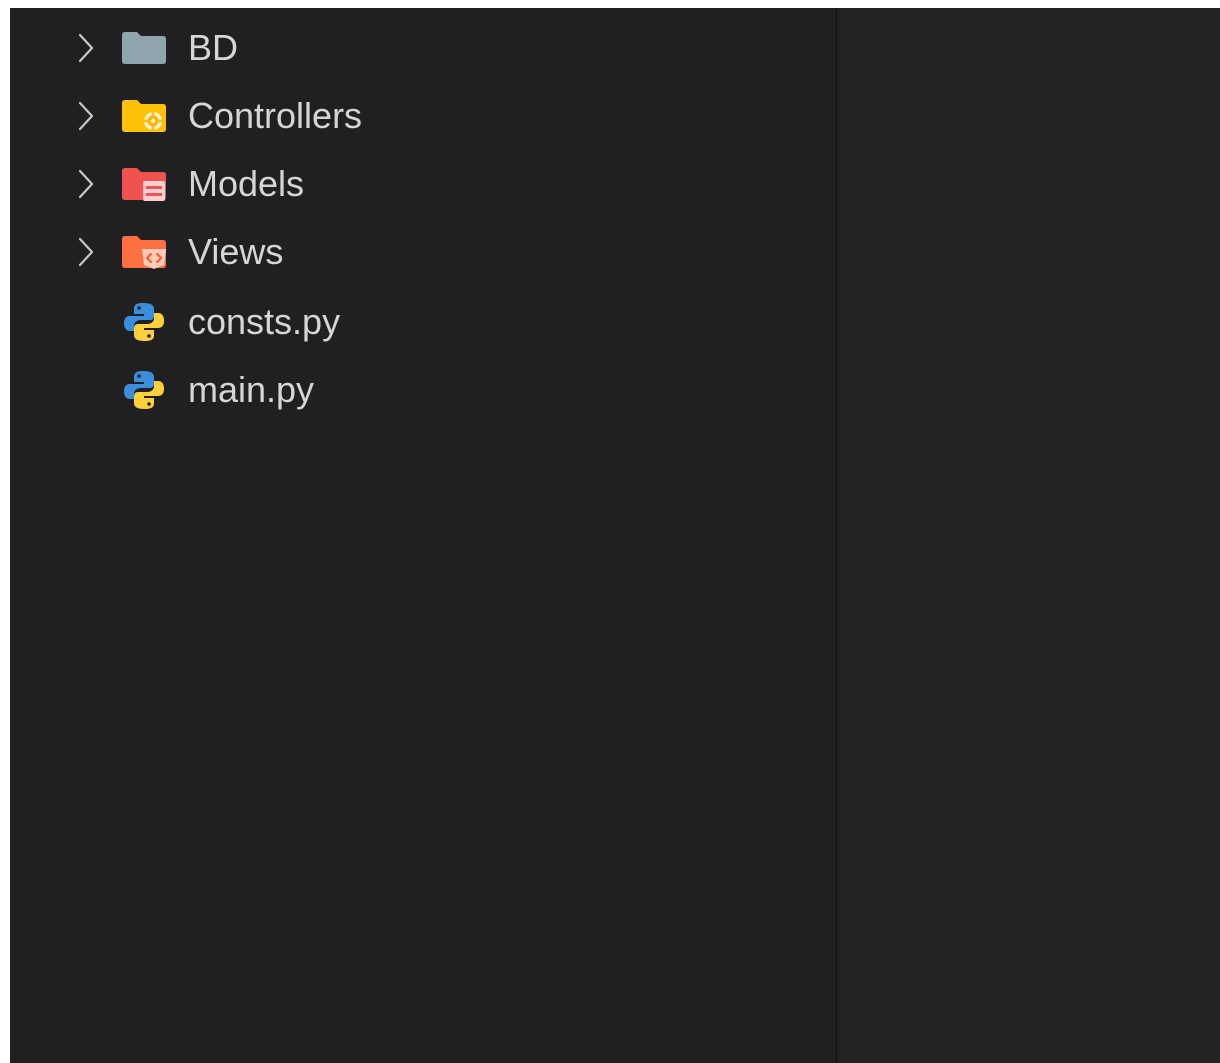 The width and height of the screenshot is (1220, 1063). Describe the element at coordinates (275, 115) in the screenshot. I see `tree-item-label: Controllers` at that location.